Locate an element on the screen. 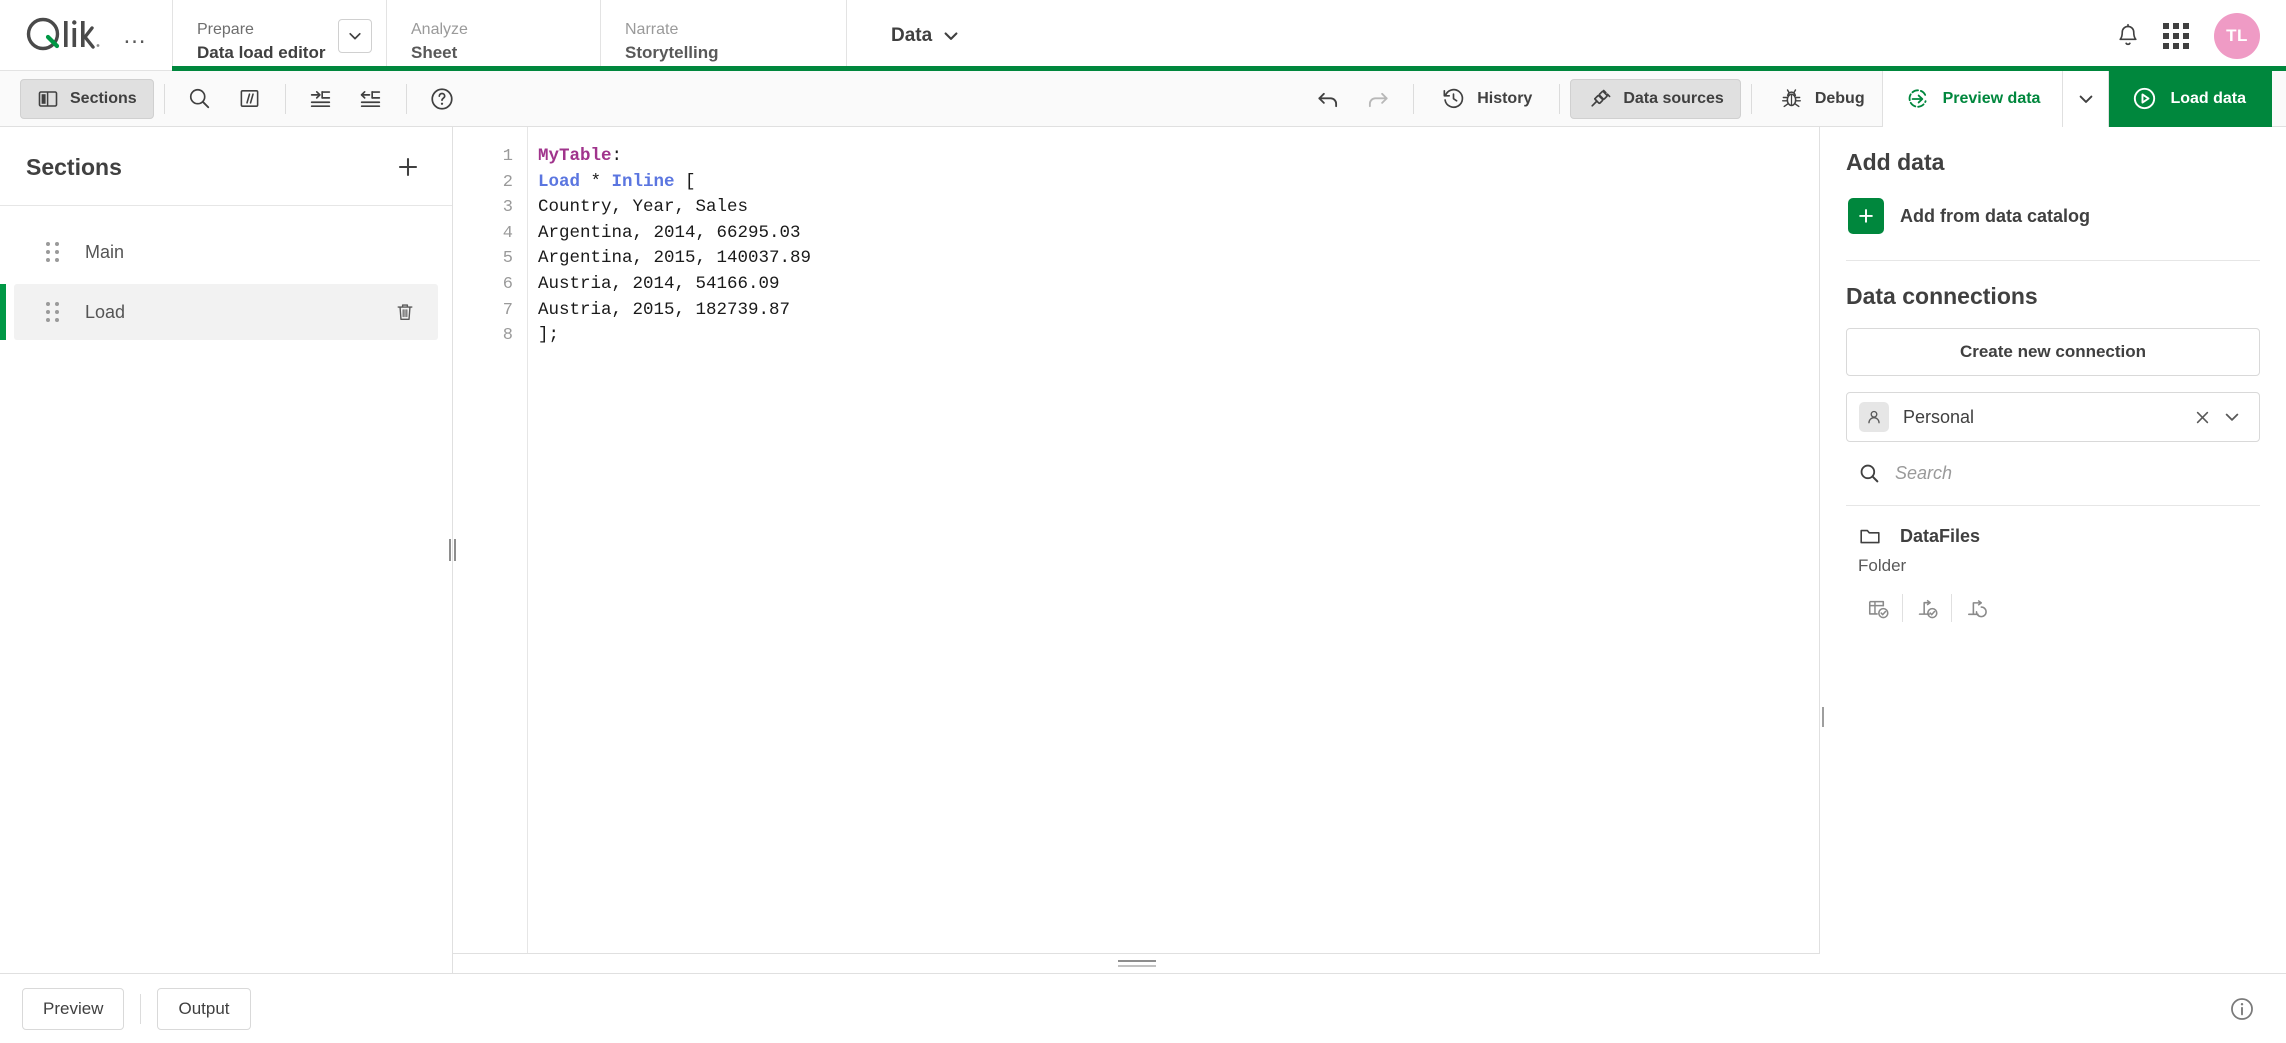 The image size is (2286, 1043). help-circle-icon is located at coordinates (442, 98).